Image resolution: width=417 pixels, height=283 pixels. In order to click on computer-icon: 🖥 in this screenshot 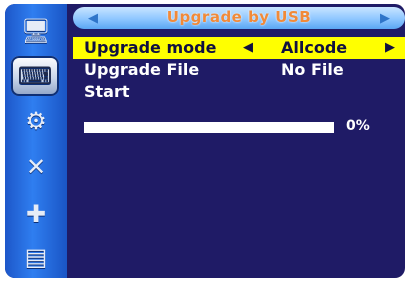, I will do `click(36, 31)`.